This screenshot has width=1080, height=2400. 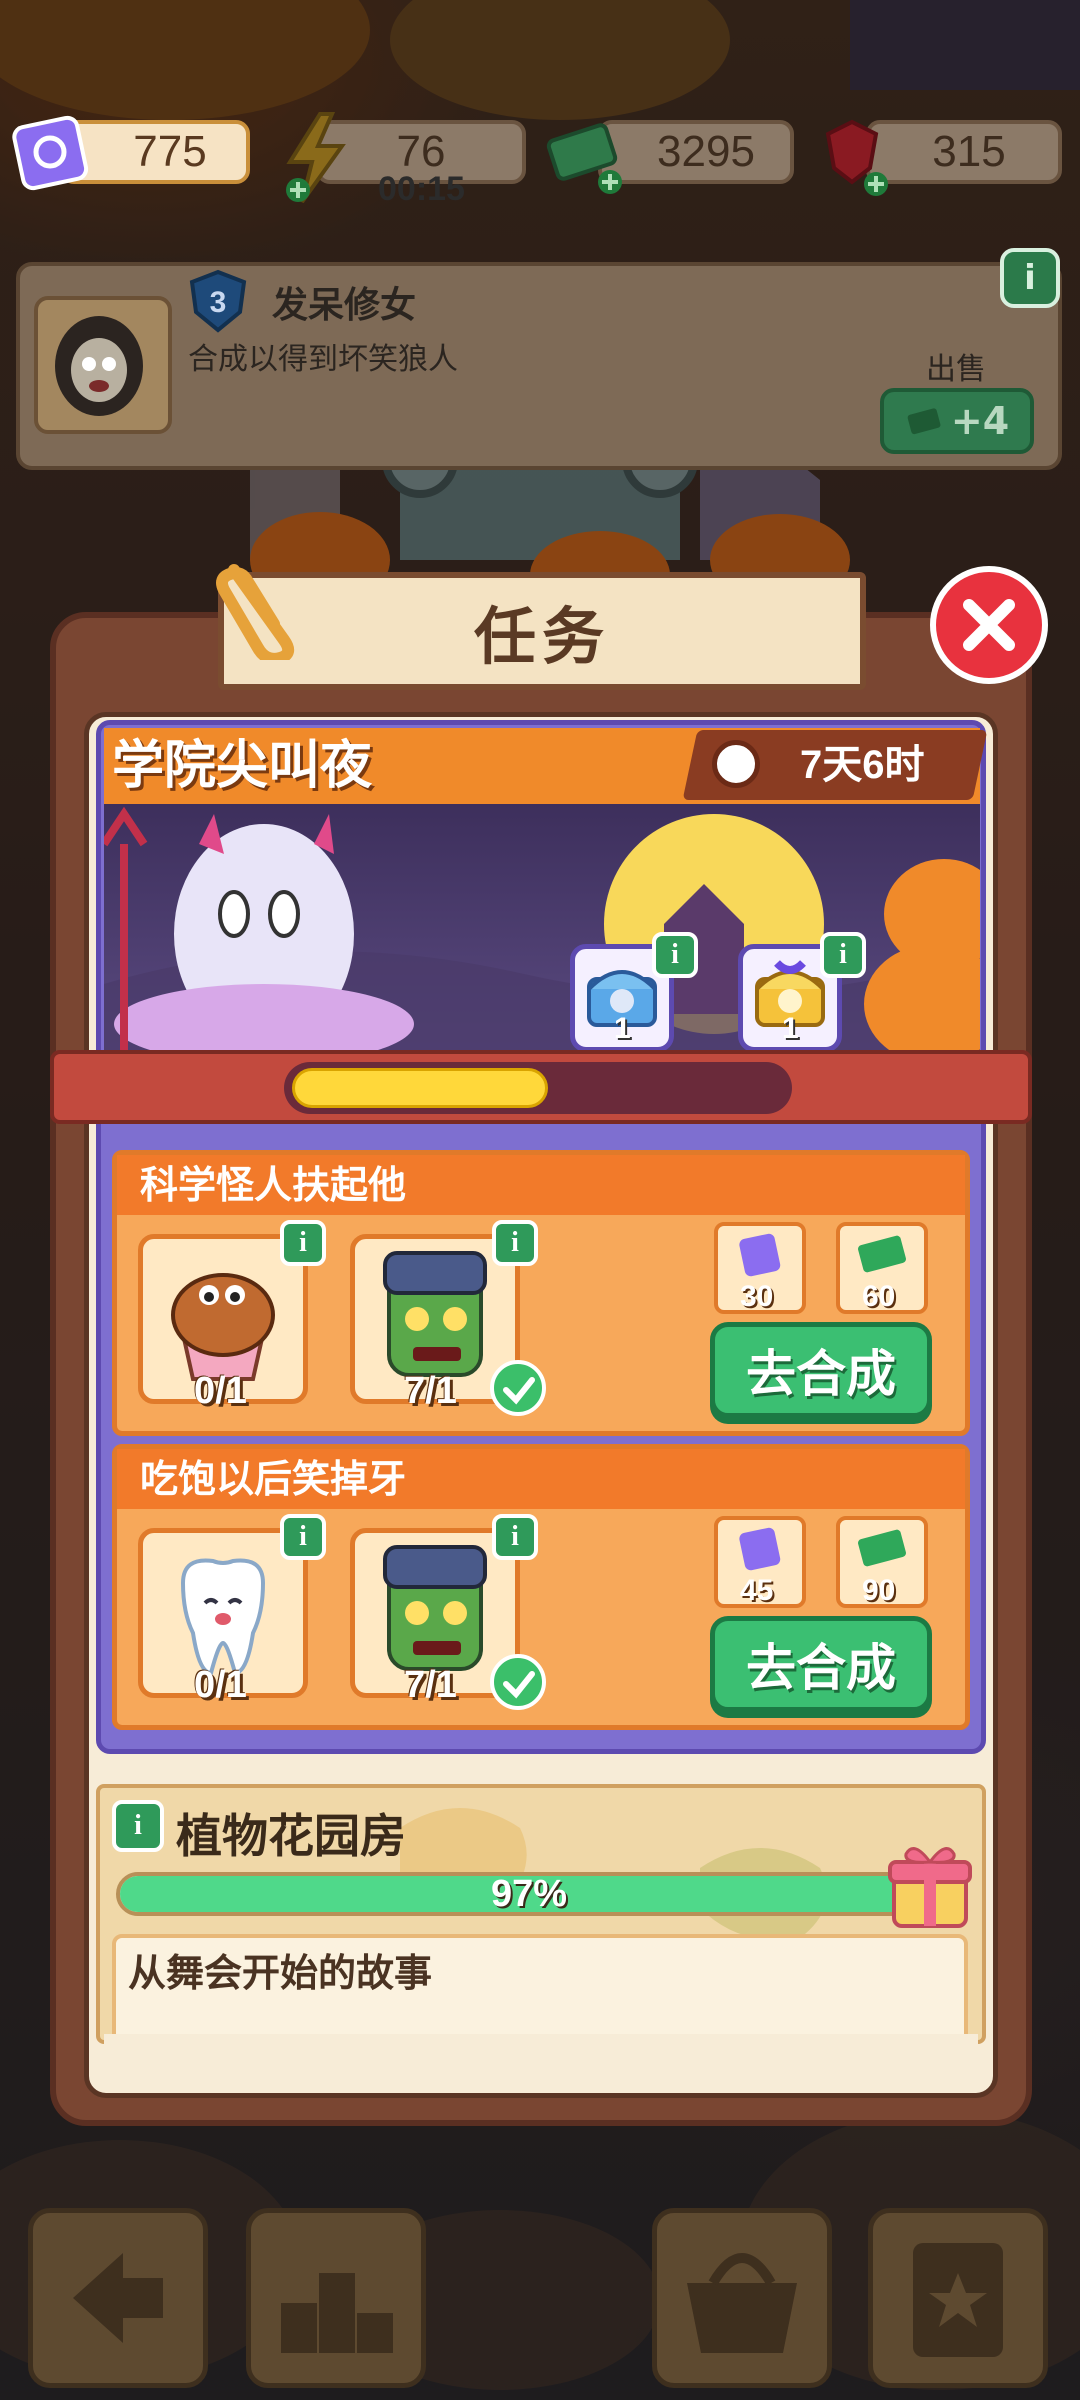 I want to click on event-time-left: 7天6时, so click(x=862, y=765).